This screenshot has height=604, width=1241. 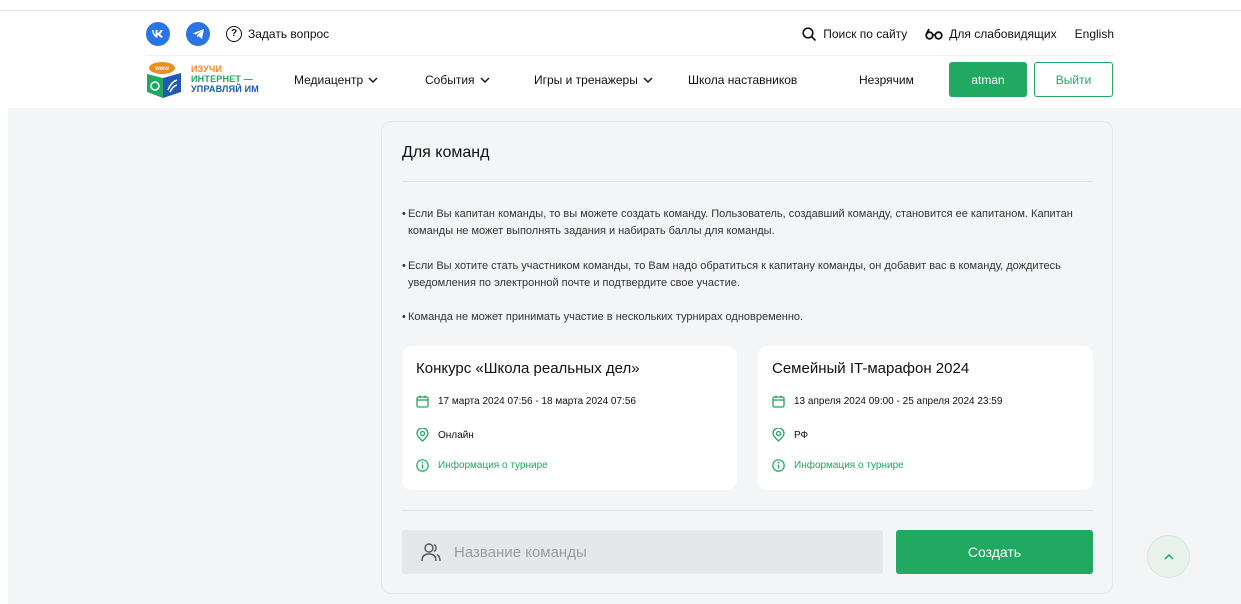 I want to click on nav-item-label: Школа наставников, so click(x=743, y=80).